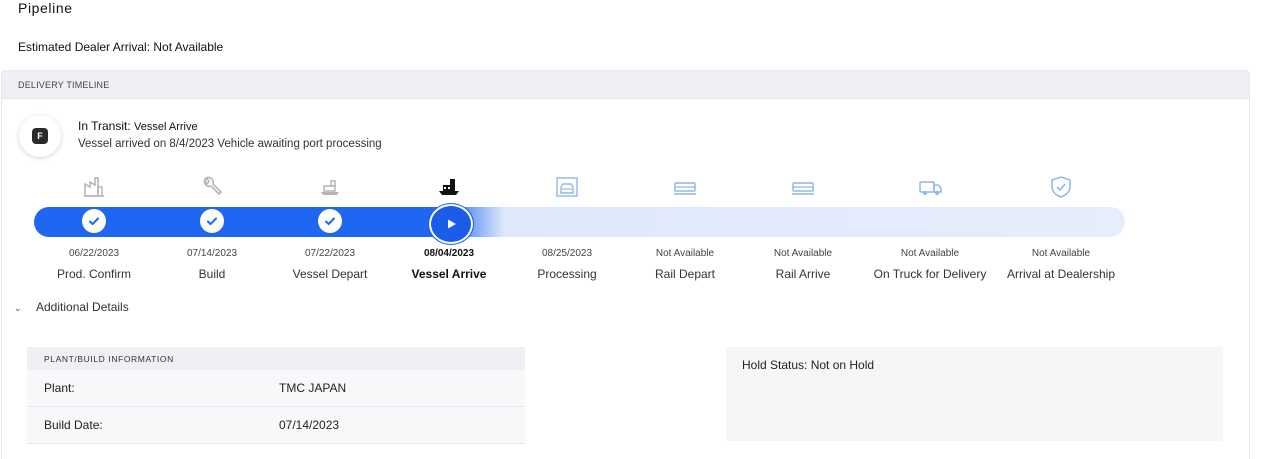  Describe the element at coordinates (45, 8) in the screenshot. I see `page-title: Pipeline` at that location.